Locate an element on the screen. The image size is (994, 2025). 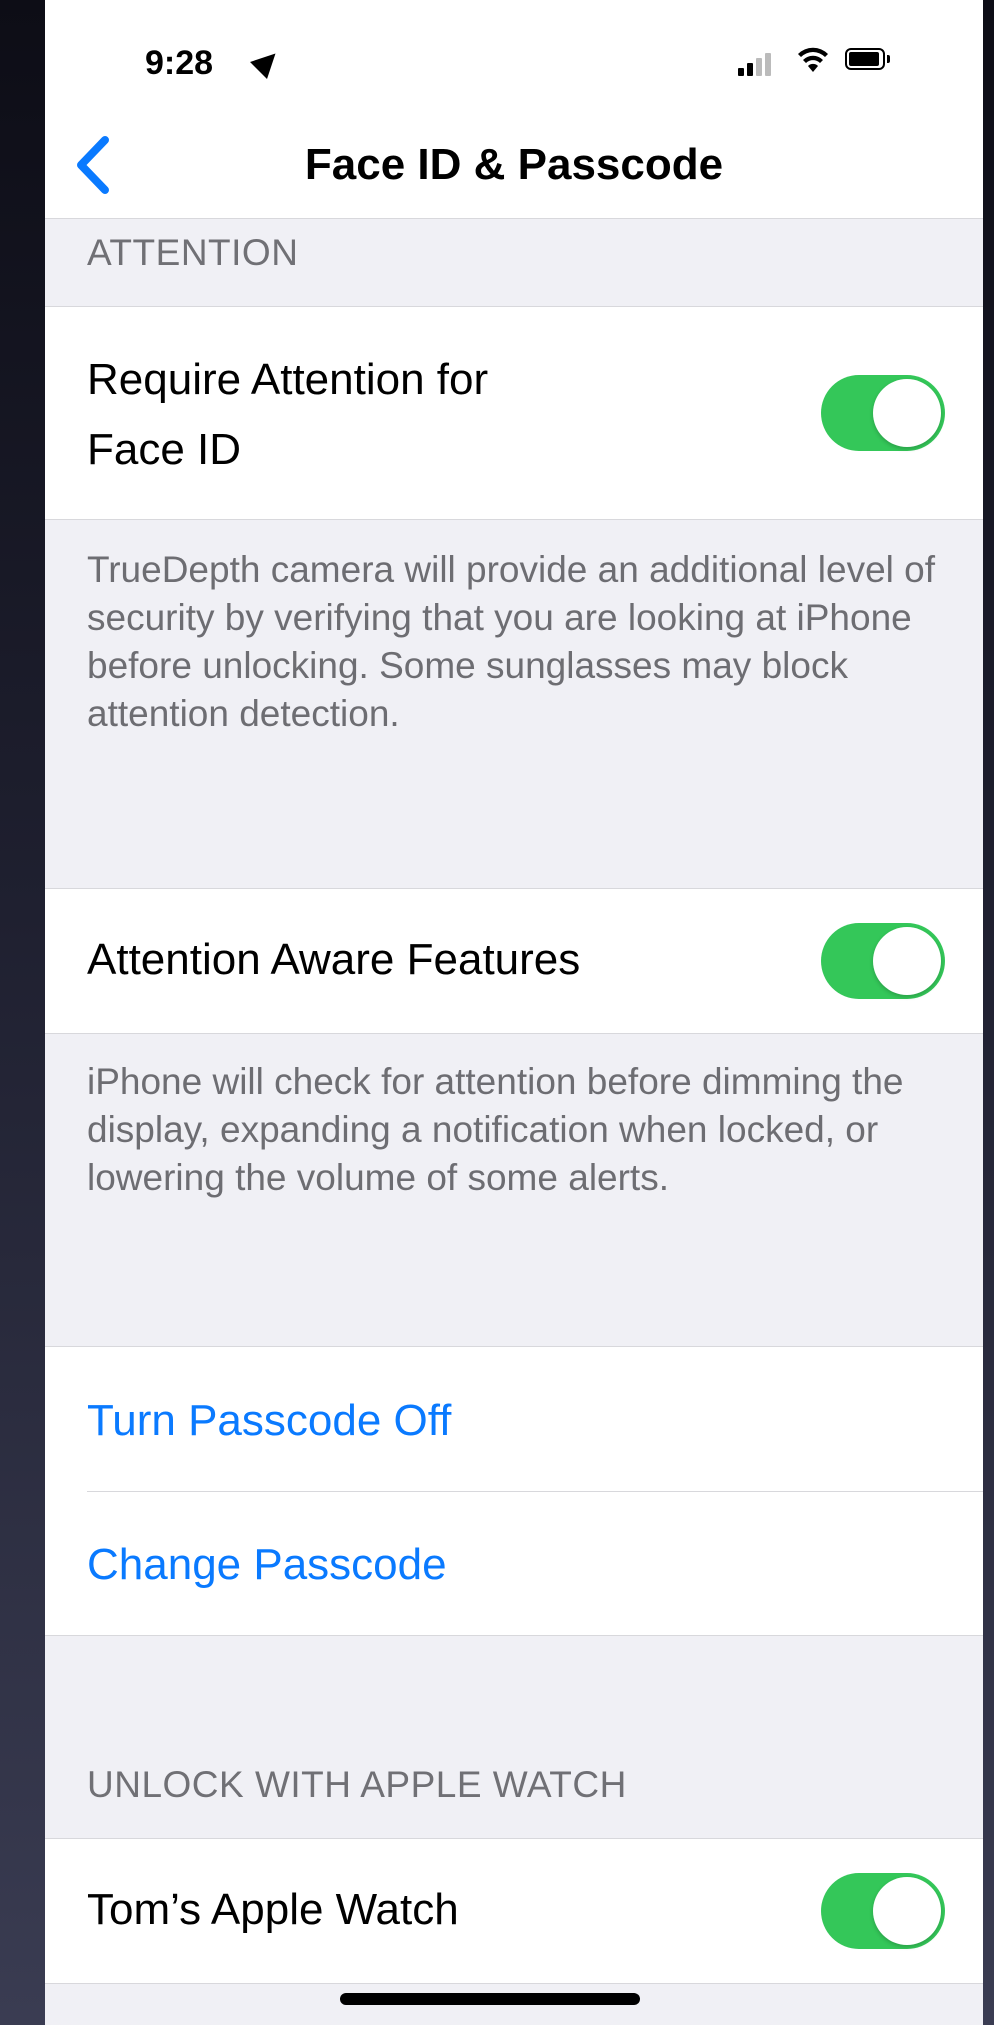
section-header-apple-watch: UNLOCK WITH APPLE WATCH is located at coordinates (357, 1784).